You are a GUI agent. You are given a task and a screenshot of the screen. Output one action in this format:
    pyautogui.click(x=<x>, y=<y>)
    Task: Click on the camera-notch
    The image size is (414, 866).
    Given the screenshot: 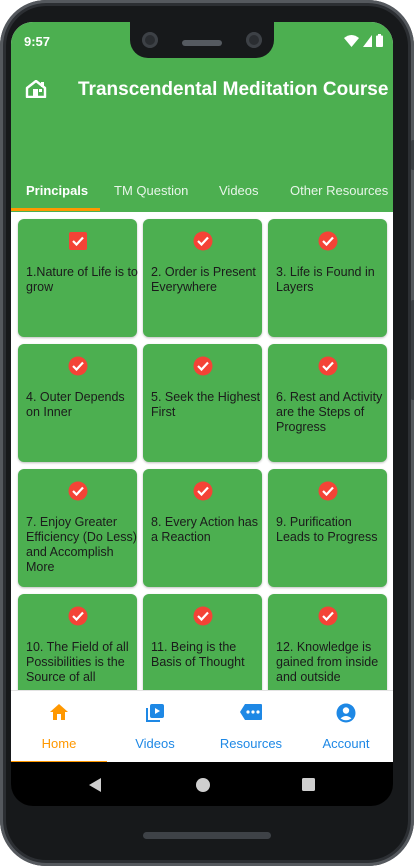 What is the action you would take?
    pyautogui.click(x=202, y=40)
    